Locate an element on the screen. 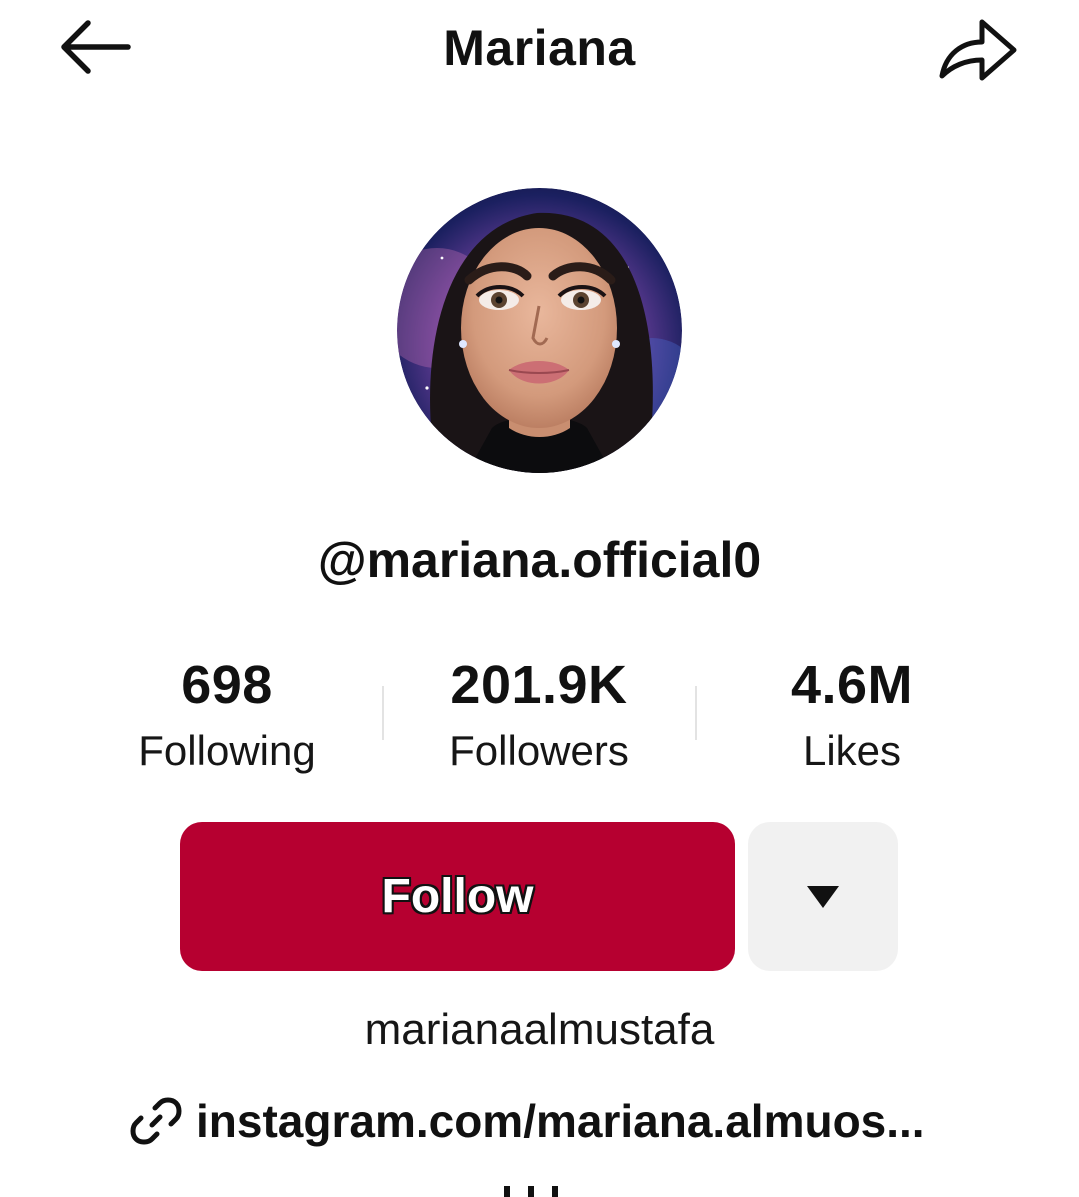 This screenshot has width=1079, height=1197. stat-label: Followers is located at coordinates (539, 750).